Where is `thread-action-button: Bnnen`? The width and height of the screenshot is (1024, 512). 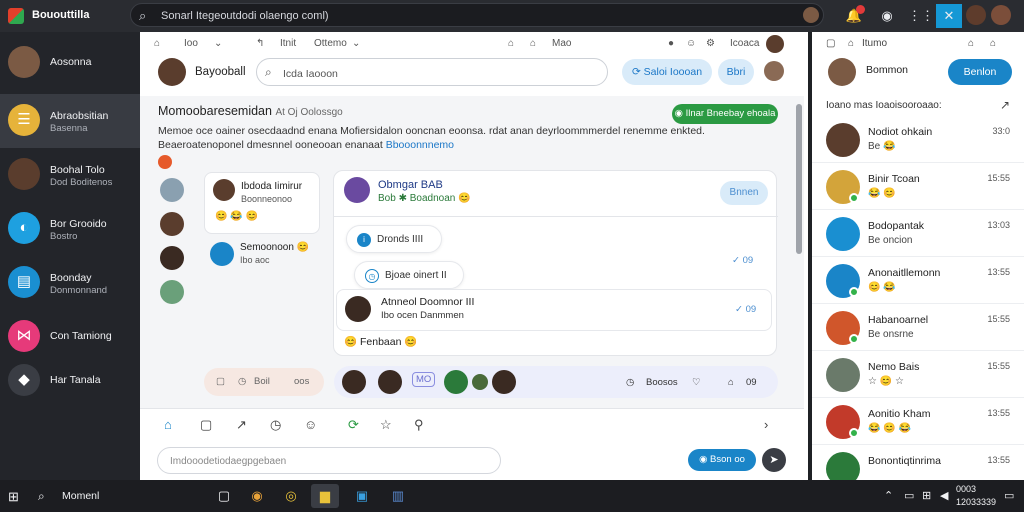
thread-action-button: Bnnen is located at coordinates (744, 193).